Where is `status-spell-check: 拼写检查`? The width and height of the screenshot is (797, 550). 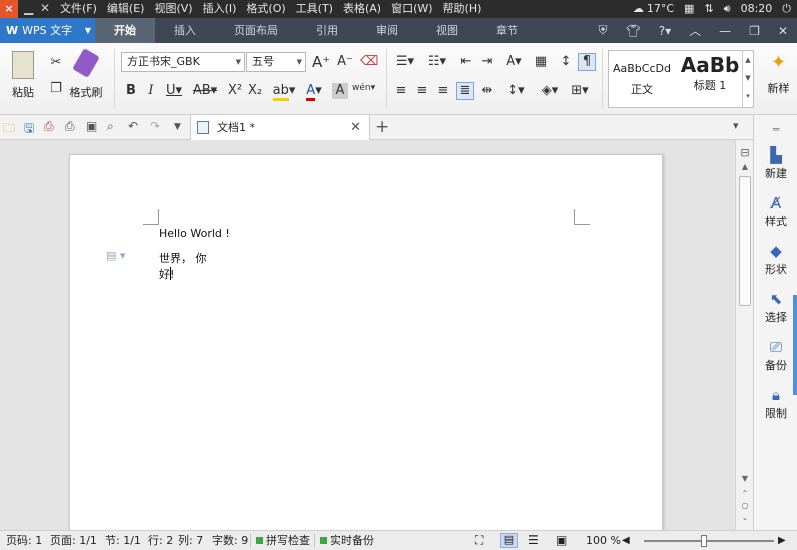 status-spell-check: 拼写检查 is located at coordinates (283, 540).